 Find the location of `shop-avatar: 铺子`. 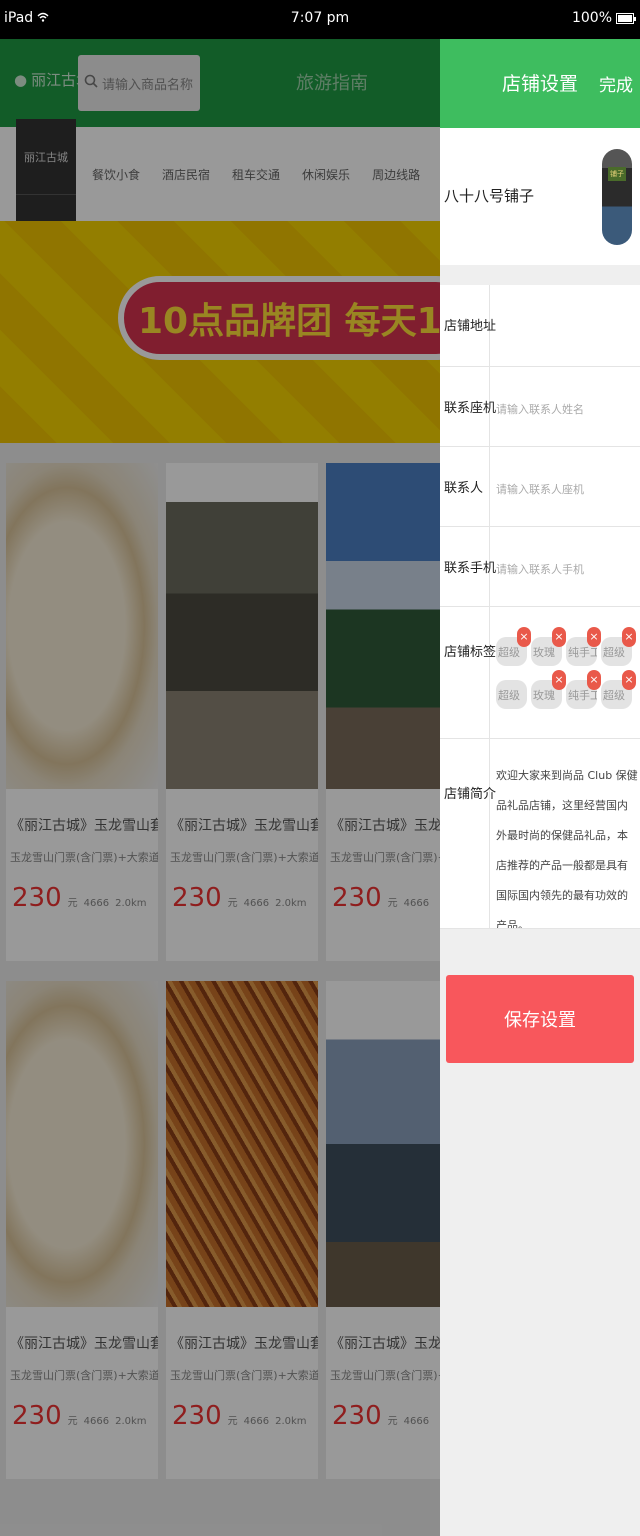

shop-avatar: 铺子 is located at coordinates (617, 197).